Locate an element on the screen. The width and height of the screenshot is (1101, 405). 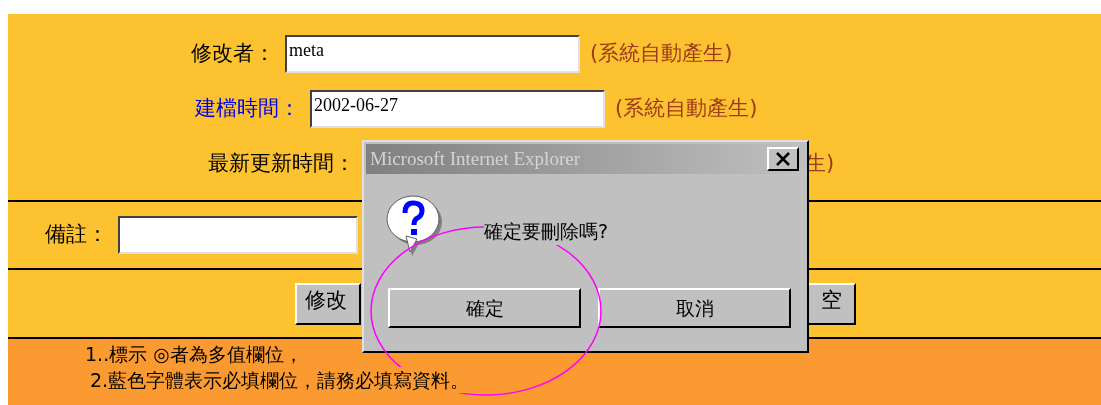
dialog-button: 確定 is located at coordinates (484, 308).